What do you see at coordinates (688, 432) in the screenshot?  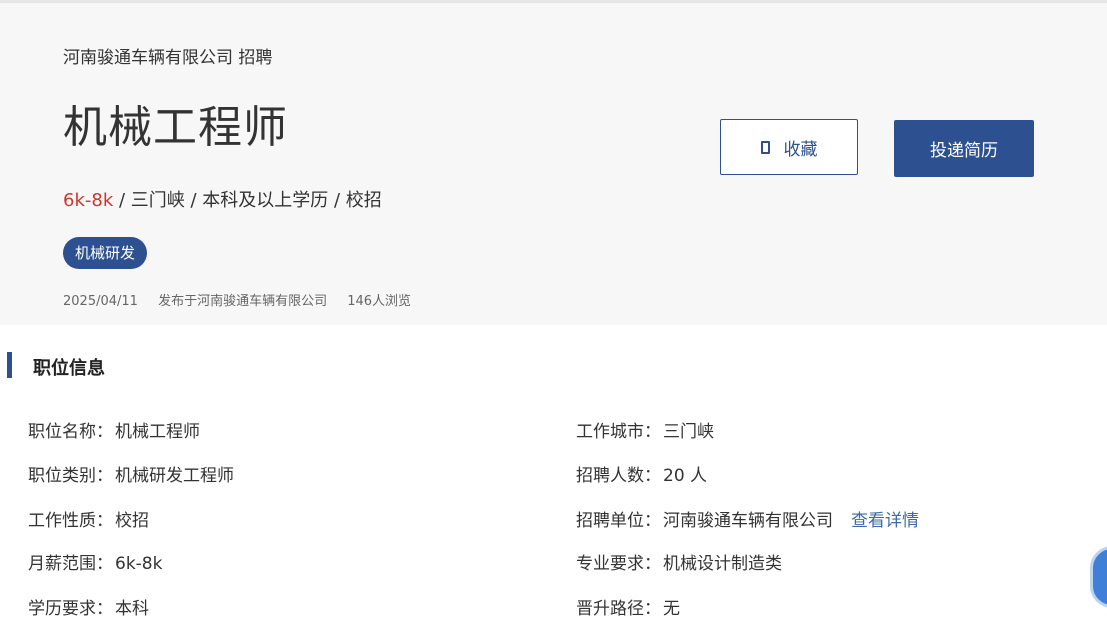 I see `info-value: 三门峡` at bounding box center [688, 432].